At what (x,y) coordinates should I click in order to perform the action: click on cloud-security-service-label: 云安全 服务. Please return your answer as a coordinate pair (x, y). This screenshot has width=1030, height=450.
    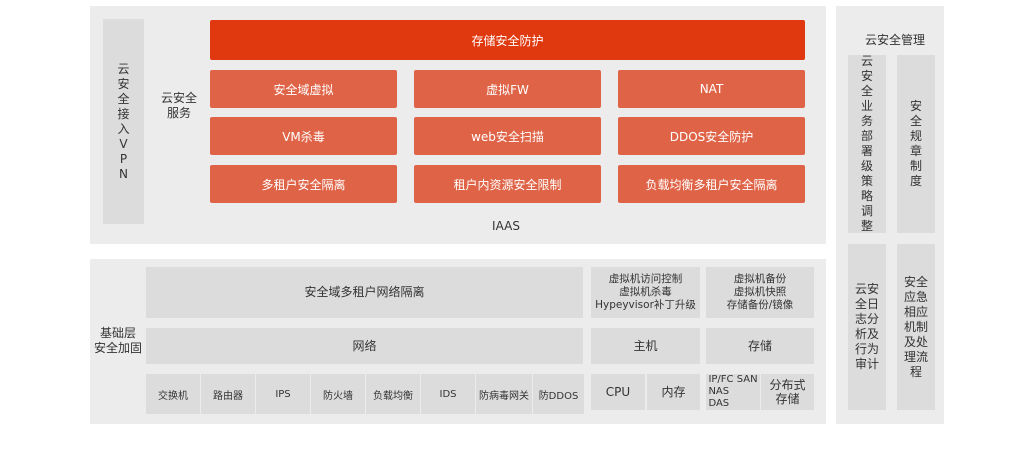
    Looking at the image, I should click on (178, 105).